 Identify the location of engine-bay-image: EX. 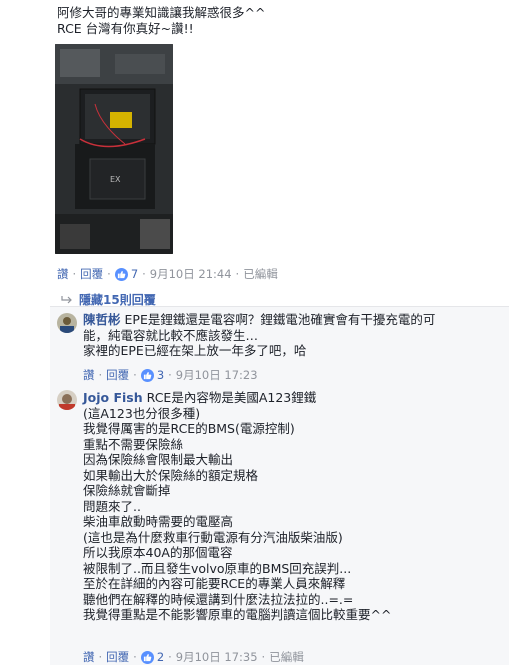
(114, 149).